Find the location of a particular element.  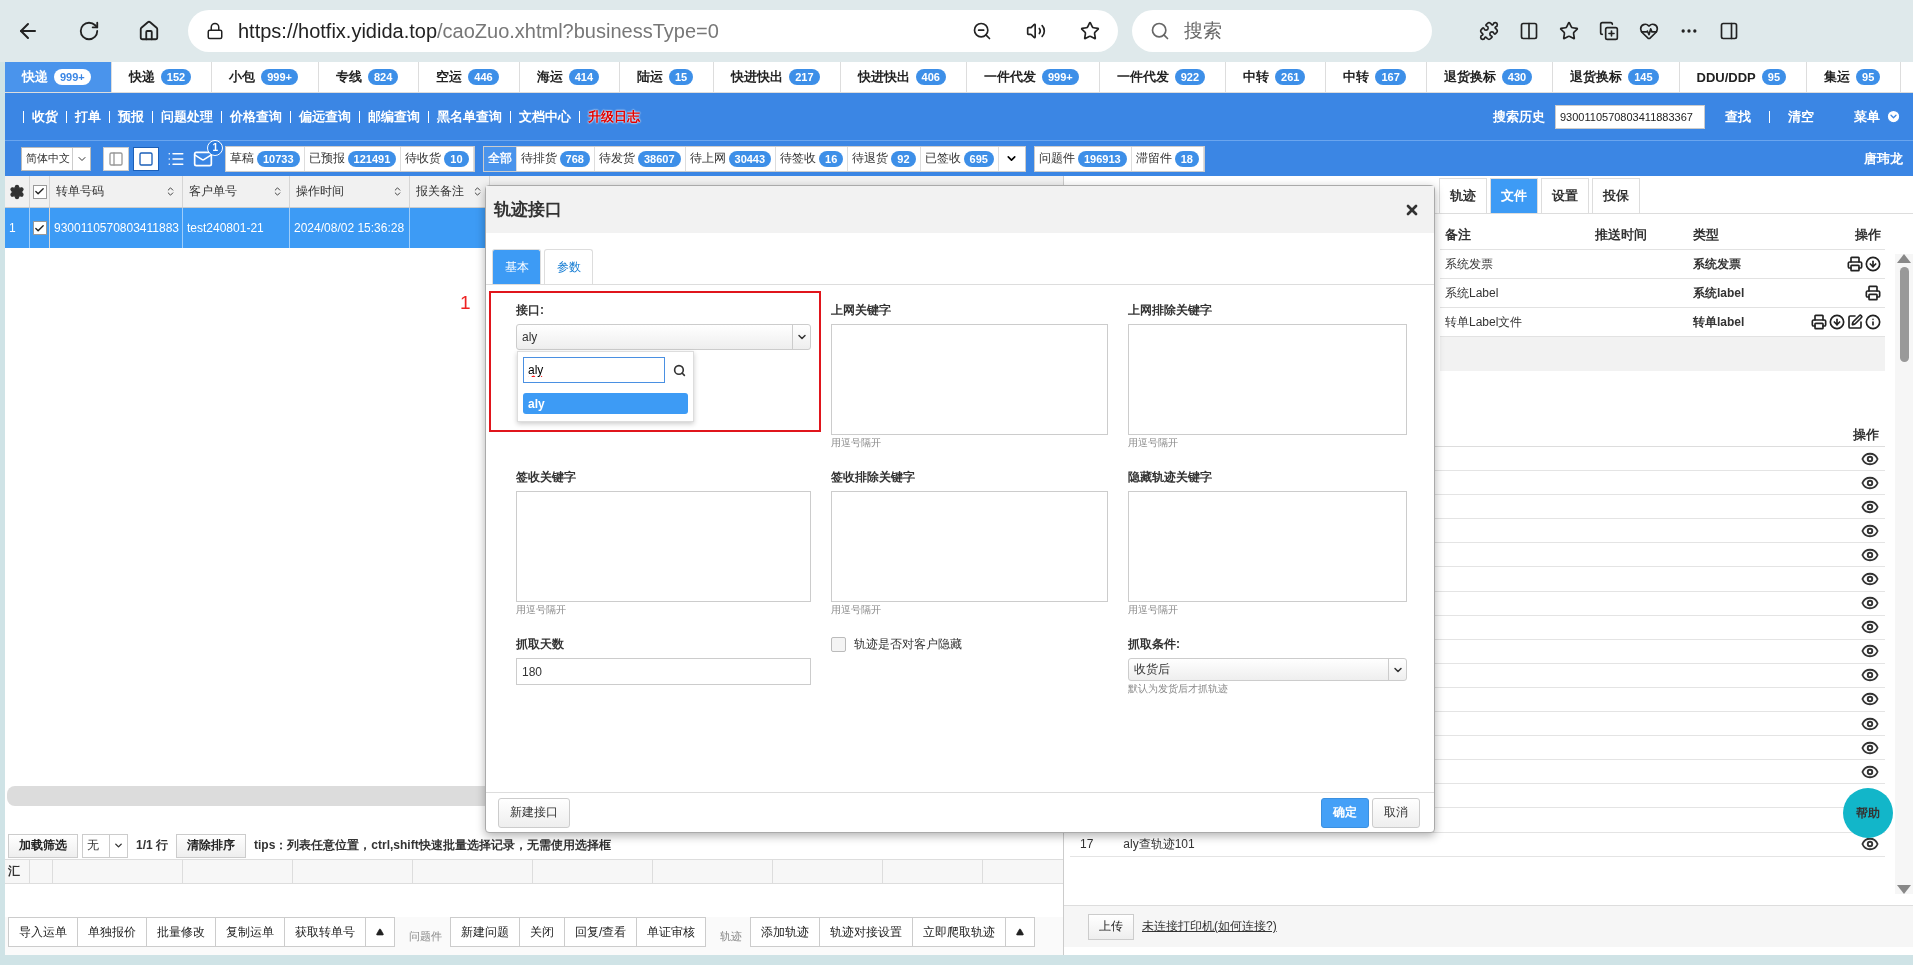

clear-sort-button: 清除排序 is located at coordinates (211, 845).